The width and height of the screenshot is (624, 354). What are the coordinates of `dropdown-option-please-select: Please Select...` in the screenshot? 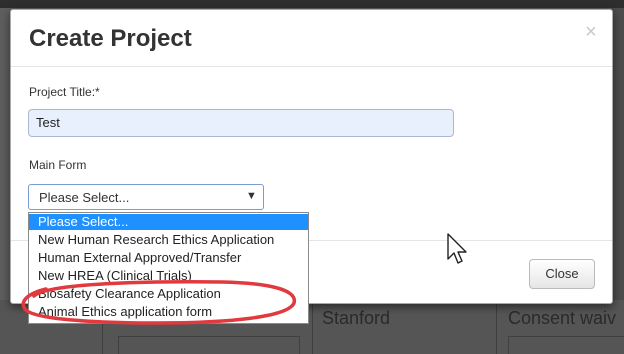 It's located at (168, 222).